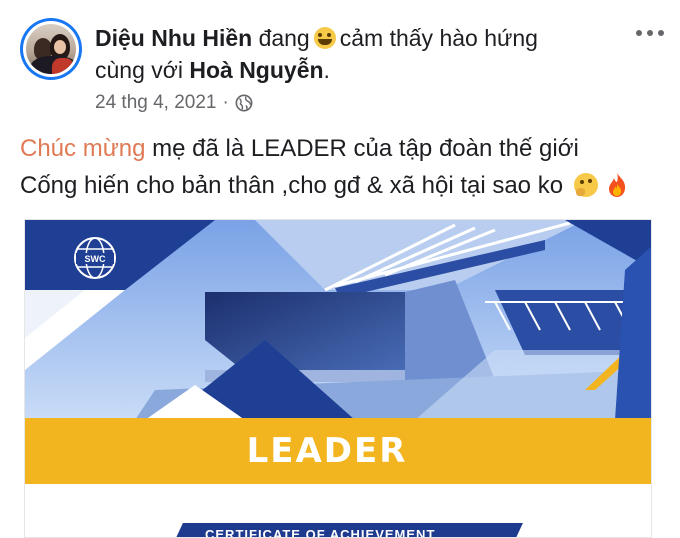  Describe the element at coordinates (617, 185) in the screenshot. I see `fire-icon` at that location.